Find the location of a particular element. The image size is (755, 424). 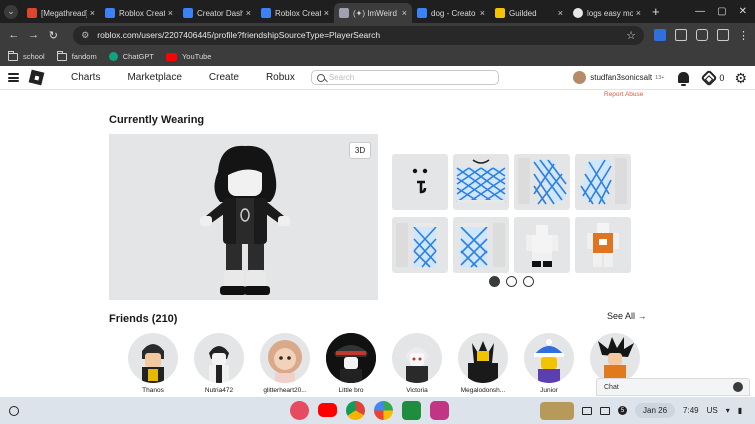

launcher-icon is located at coordinates (14, 410).